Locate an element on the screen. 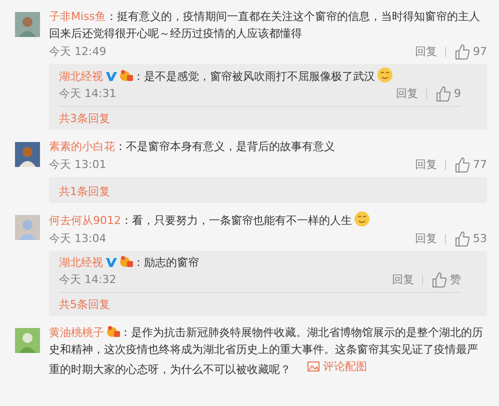 The width and height of the screenshot is (499, 406). username-link: 何去何从9012 is located at coordinates (85, 220).